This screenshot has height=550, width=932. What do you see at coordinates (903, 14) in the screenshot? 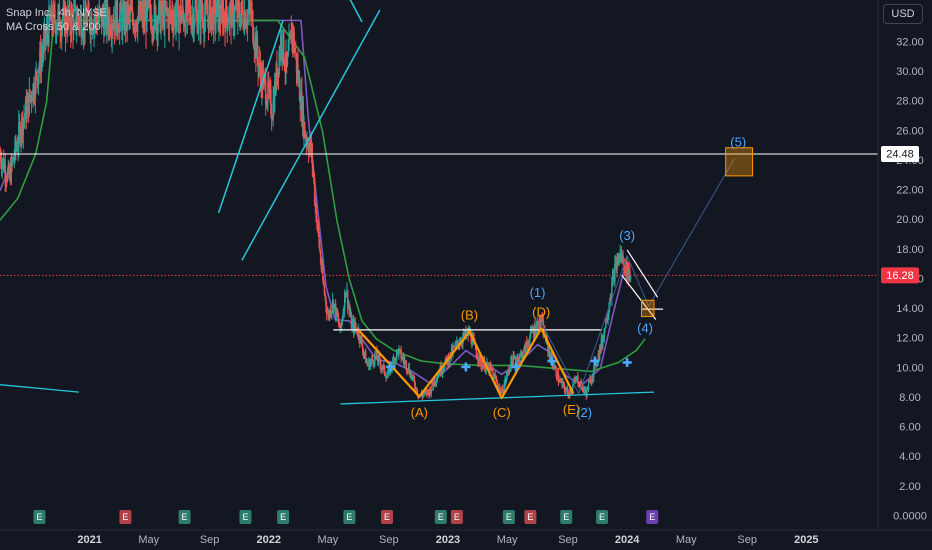
I see `currency-button: USD` at bounding box center [903, 14].